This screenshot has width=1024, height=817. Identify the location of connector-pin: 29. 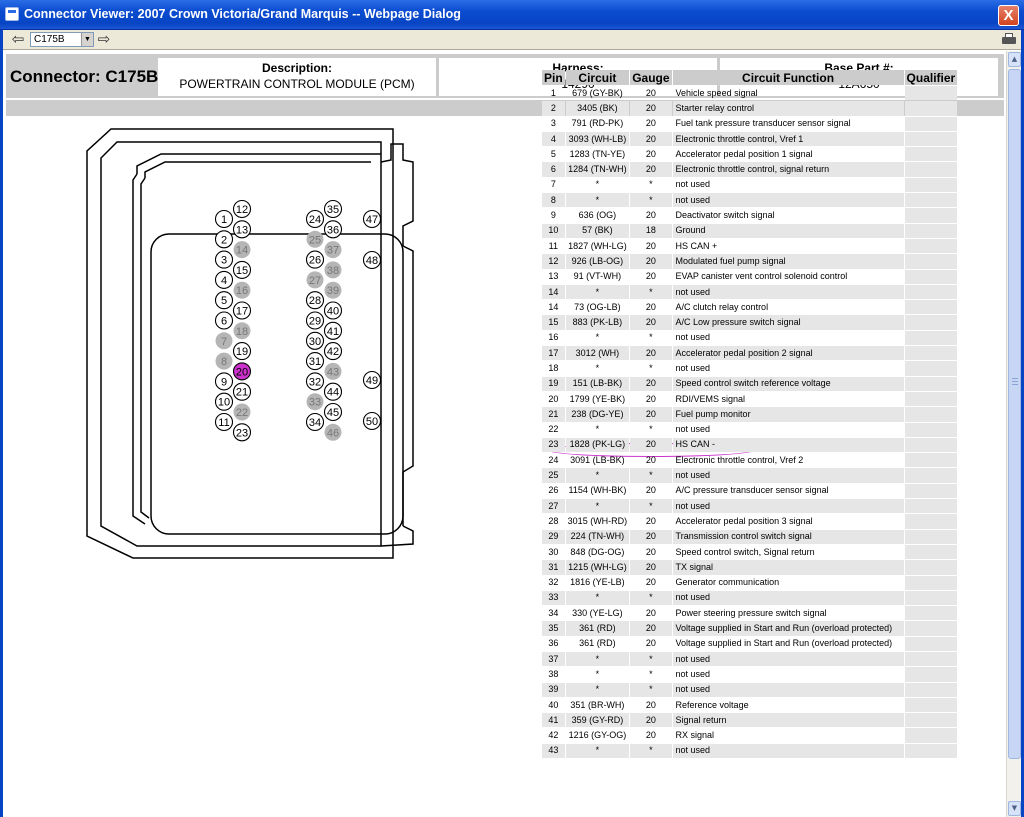
(315, 320).